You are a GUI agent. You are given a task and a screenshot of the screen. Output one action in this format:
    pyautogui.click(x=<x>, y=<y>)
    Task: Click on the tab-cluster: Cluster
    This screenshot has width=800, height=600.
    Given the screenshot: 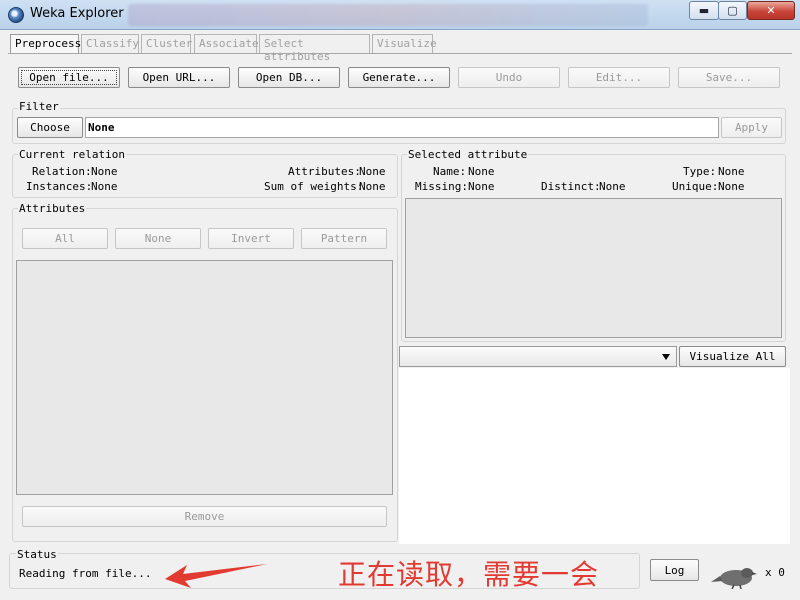 What is the action you would take?
    pyautogui.click(x=166, y=43)
    